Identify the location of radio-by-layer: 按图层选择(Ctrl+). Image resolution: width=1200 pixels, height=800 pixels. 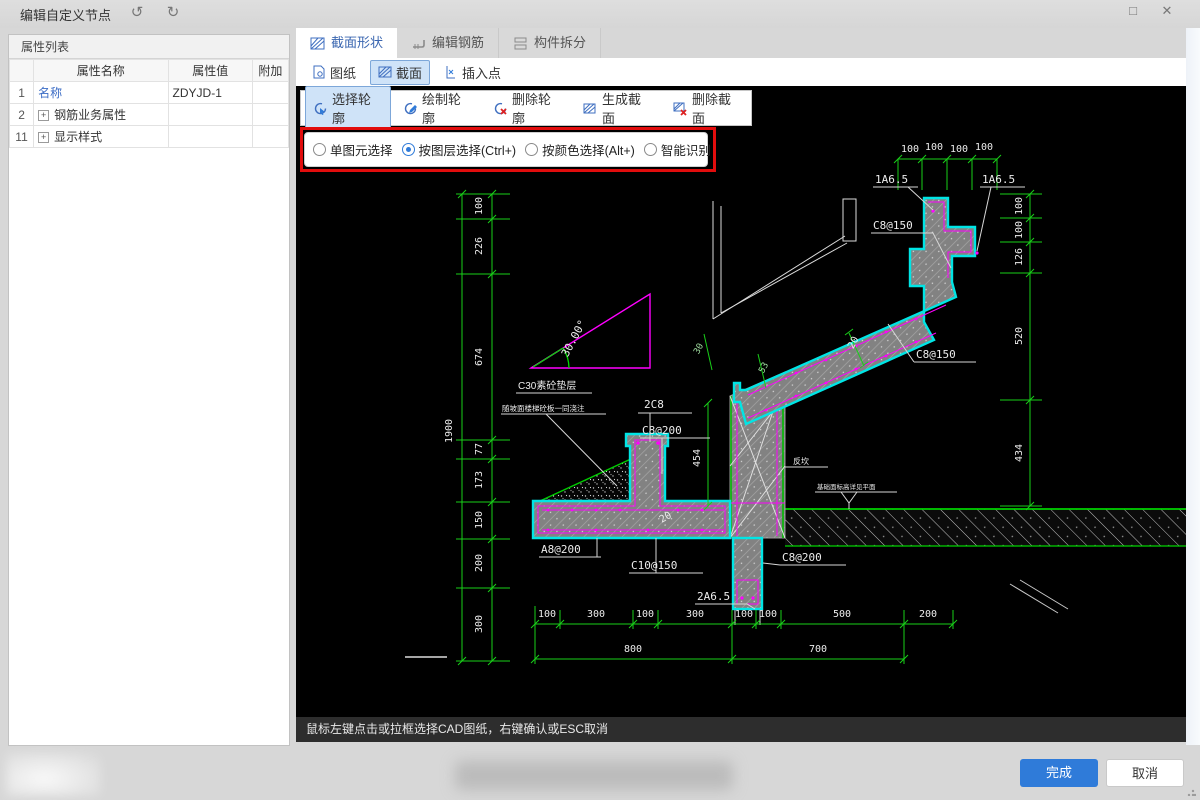
(458, 149).